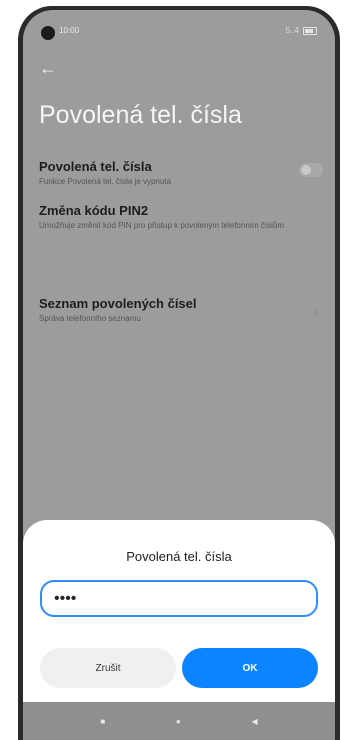 The width and height of the screenshot is (358, 740). I want to click on setting-enable-fdn-subtitle: Funkce Povolená tel. čísla je vypnuta, so click(105, 181).